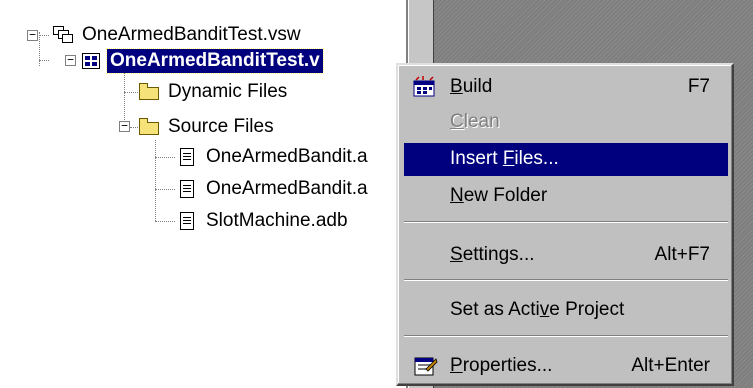 This screenshot has width=753, height=388. What do you see at coordinates (471, 86) in the screenshot?
I see `menu-item-label: Build` at bounding box center [471, 86].